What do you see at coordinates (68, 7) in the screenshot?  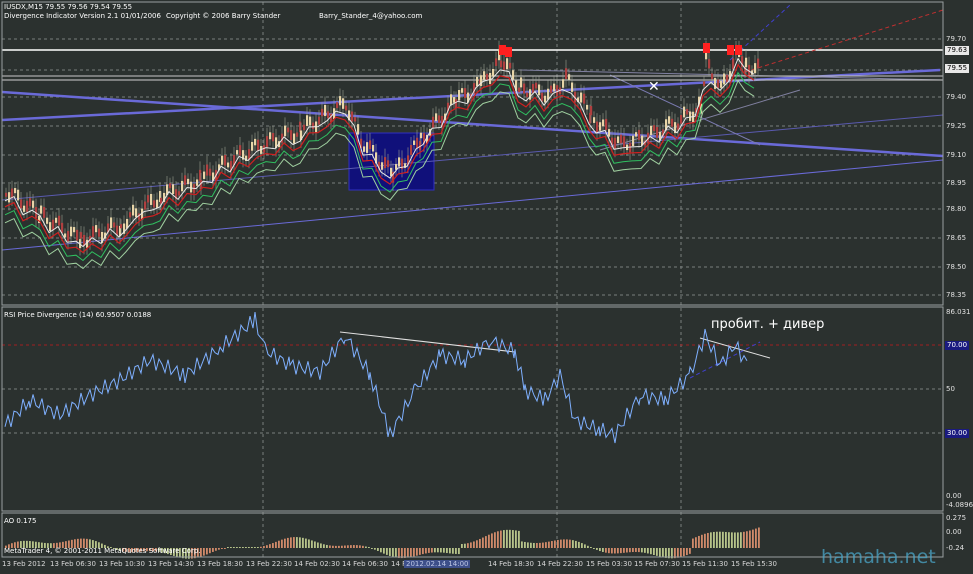 I see `symbol-header: IUSDX,M15 79.55 79.56 79.54 79.55` at bounding box center [68, 7].